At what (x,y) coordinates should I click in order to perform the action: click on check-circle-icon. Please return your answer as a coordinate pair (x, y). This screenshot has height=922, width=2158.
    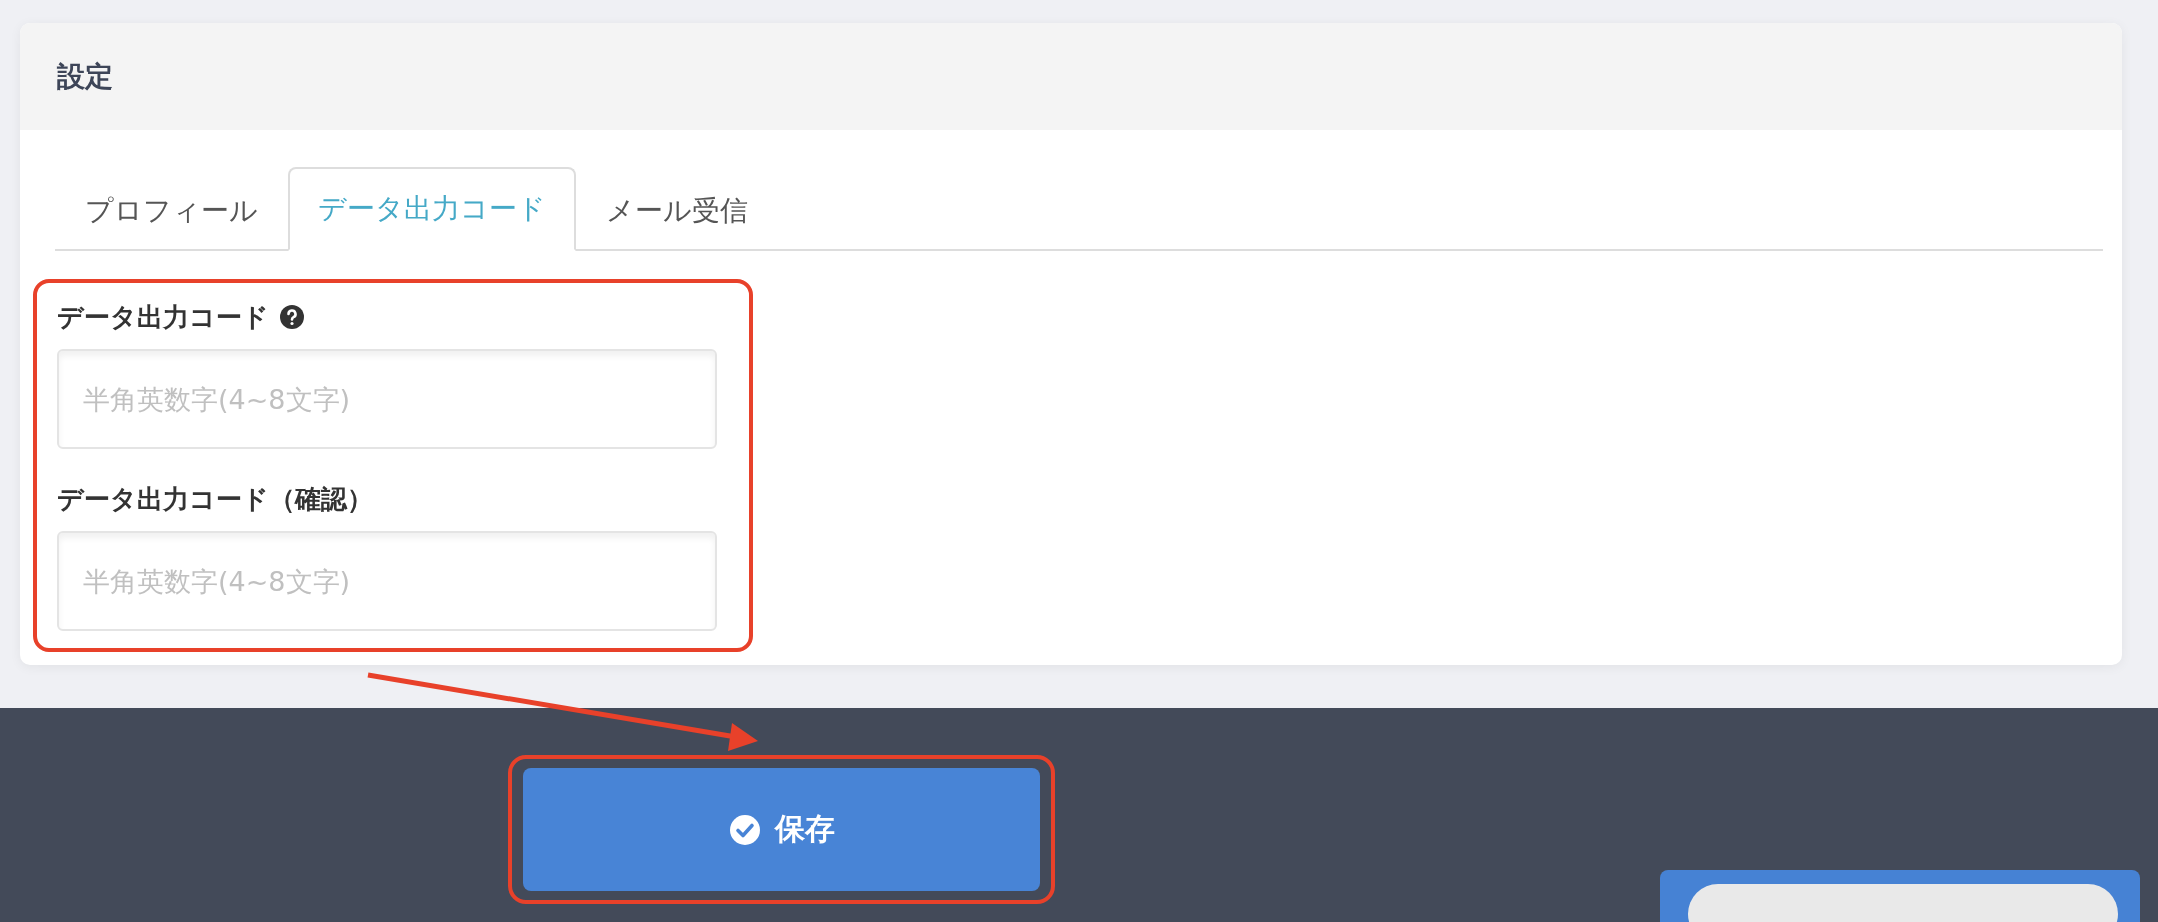
    Looking at the image, I should click on (744, 829).